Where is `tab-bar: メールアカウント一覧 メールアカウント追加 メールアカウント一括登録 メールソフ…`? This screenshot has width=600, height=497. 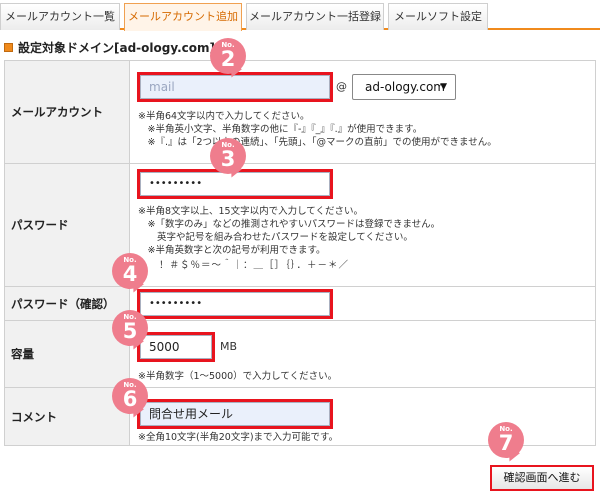 tab-bar: メールアカウント一覧 メールアカウント追加 メールアカウント一括登録 メールソフ… is located at coordinates (300, 15).